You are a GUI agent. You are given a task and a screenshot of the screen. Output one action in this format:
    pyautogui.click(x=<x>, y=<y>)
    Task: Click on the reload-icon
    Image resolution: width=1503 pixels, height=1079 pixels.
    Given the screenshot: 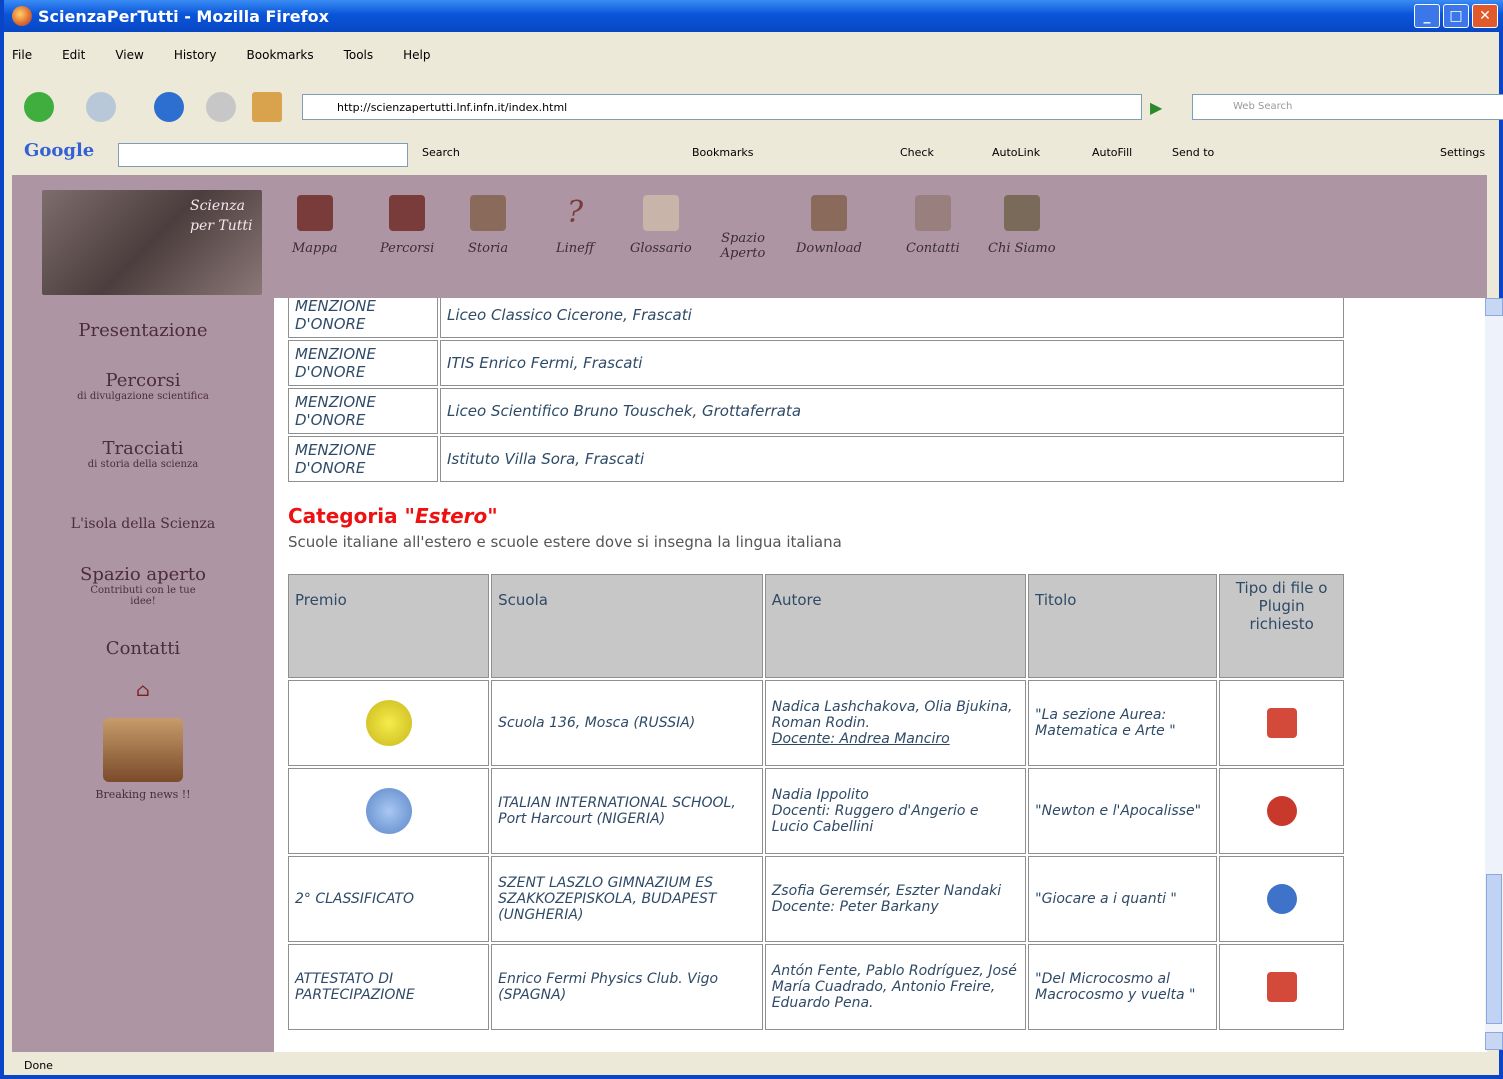 What is the action you would take?
    pyautogui.click(x=169, y=107)
    